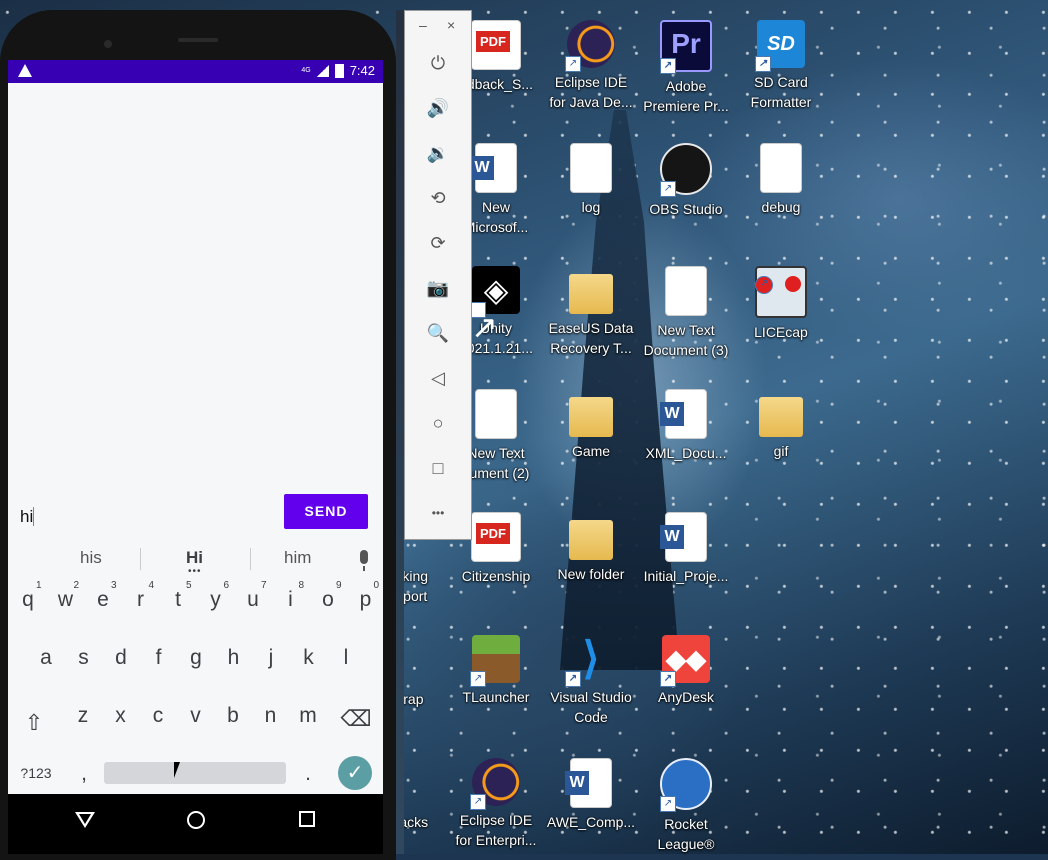 This screenshot has height=860, width=1048. Describe the element at coordinates (85, 820) in the screenshot. I see `nav-back-icon` at that location.